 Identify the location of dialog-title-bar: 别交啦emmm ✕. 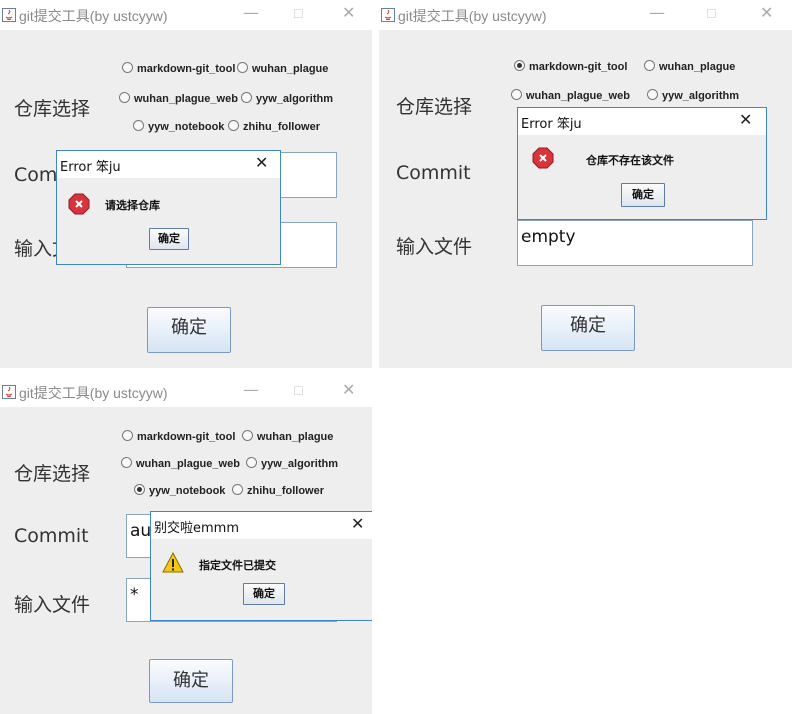
(261, 525).